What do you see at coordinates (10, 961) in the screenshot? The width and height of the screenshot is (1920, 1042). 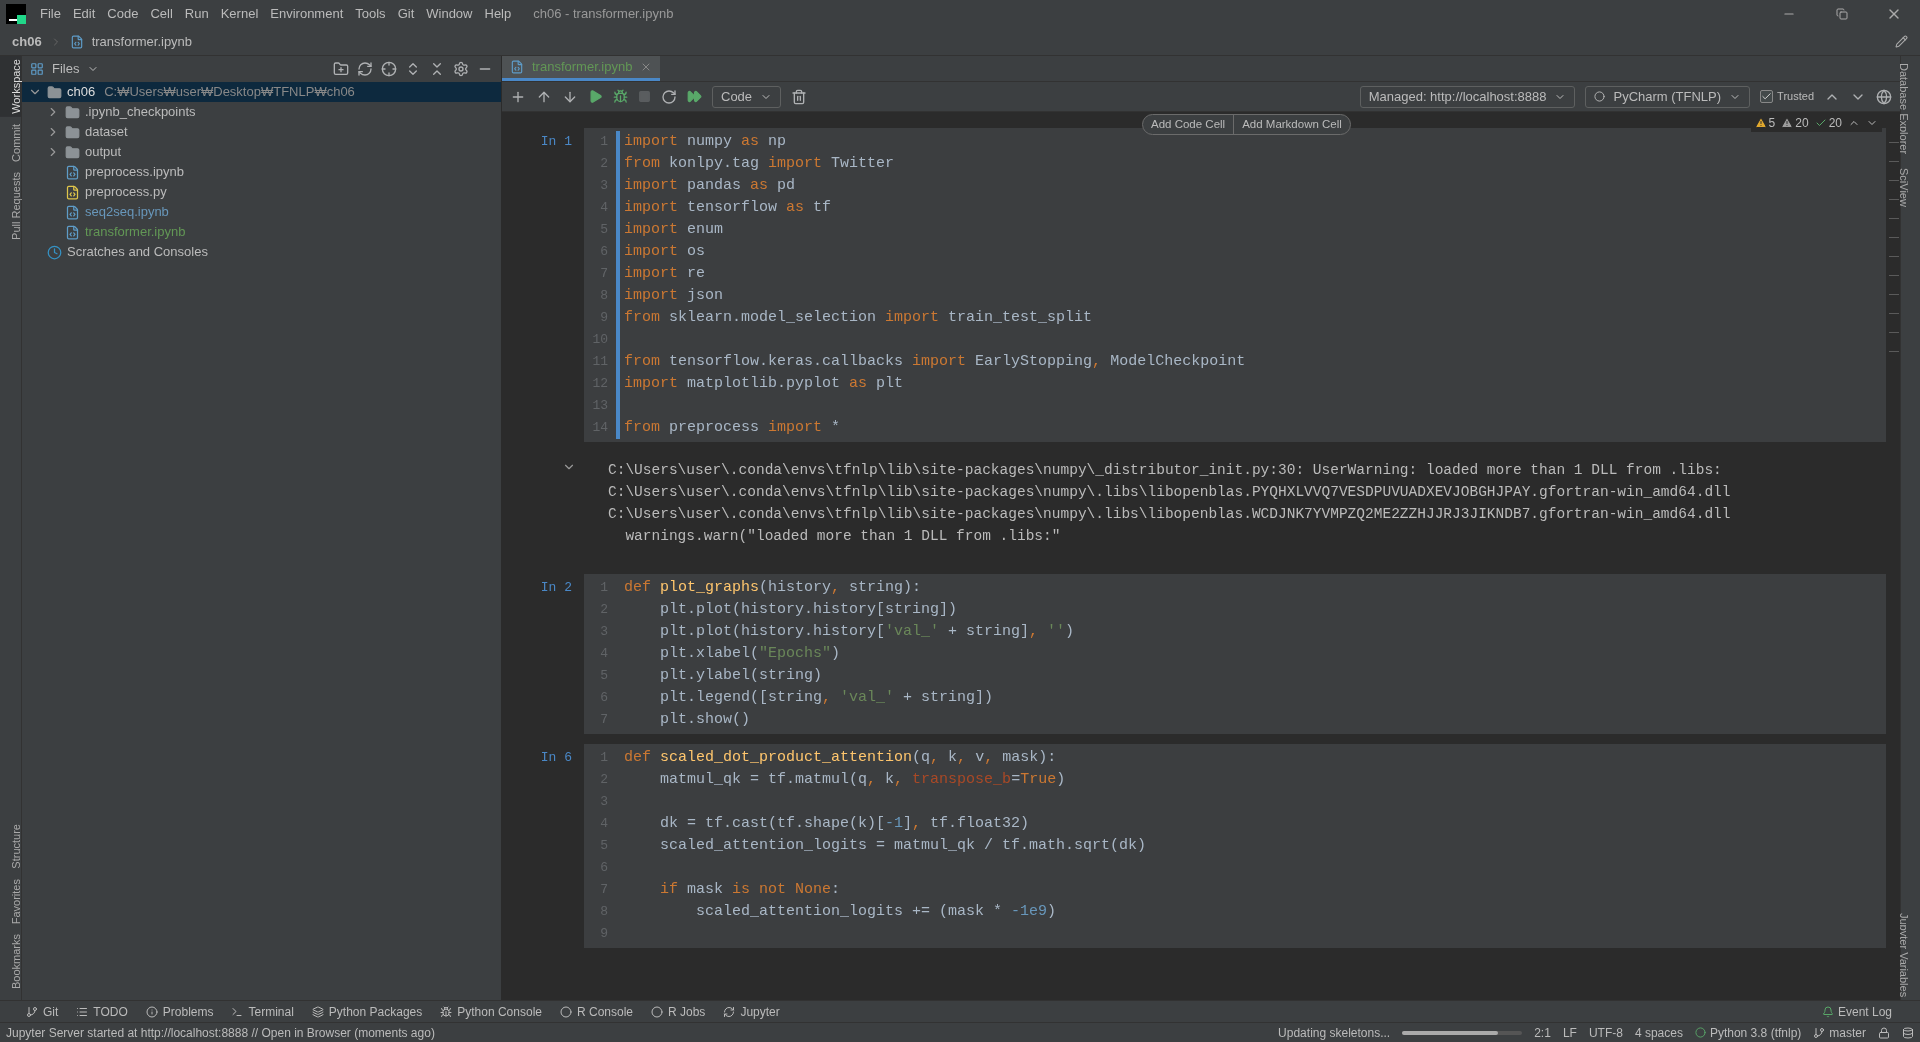 I see `tool-window-tab: Bookmarks` at bounding box center [10, 961].